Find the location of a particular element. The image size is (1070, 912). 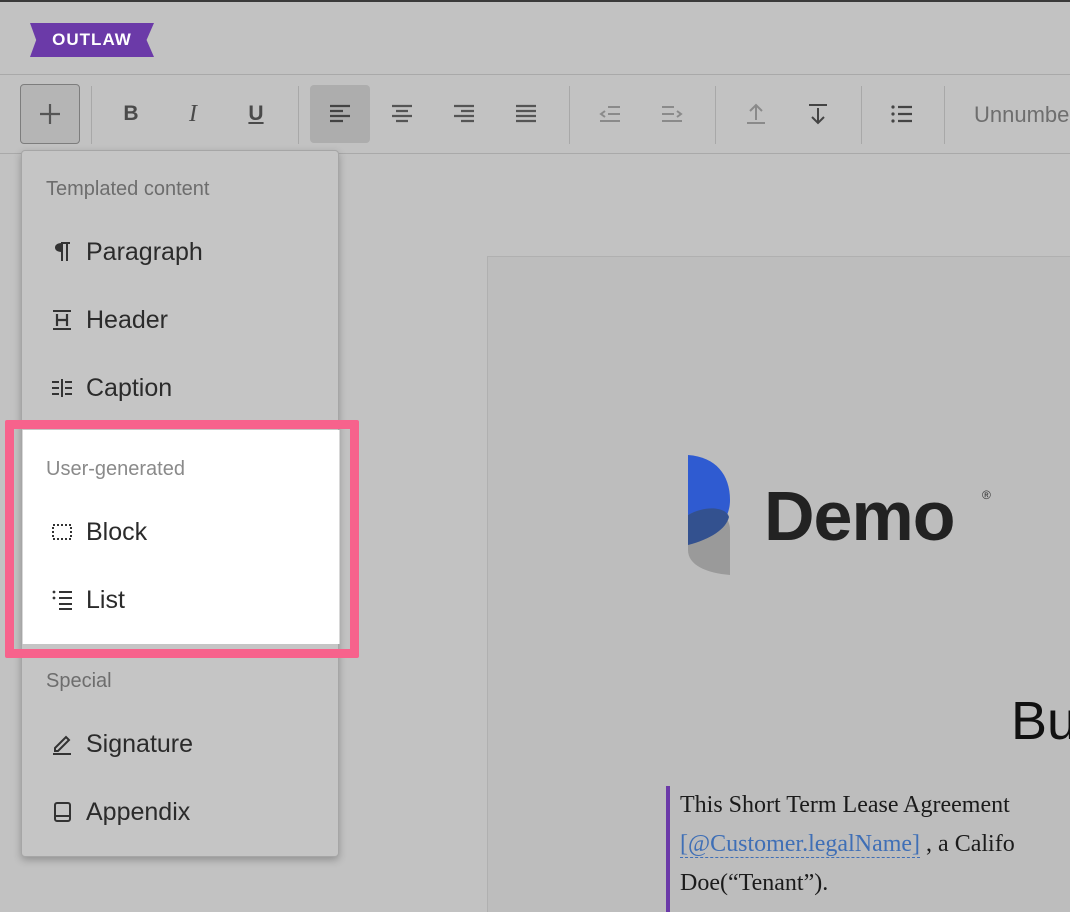

menu-item-label: Paragraph is located at coordinates (144, 251).